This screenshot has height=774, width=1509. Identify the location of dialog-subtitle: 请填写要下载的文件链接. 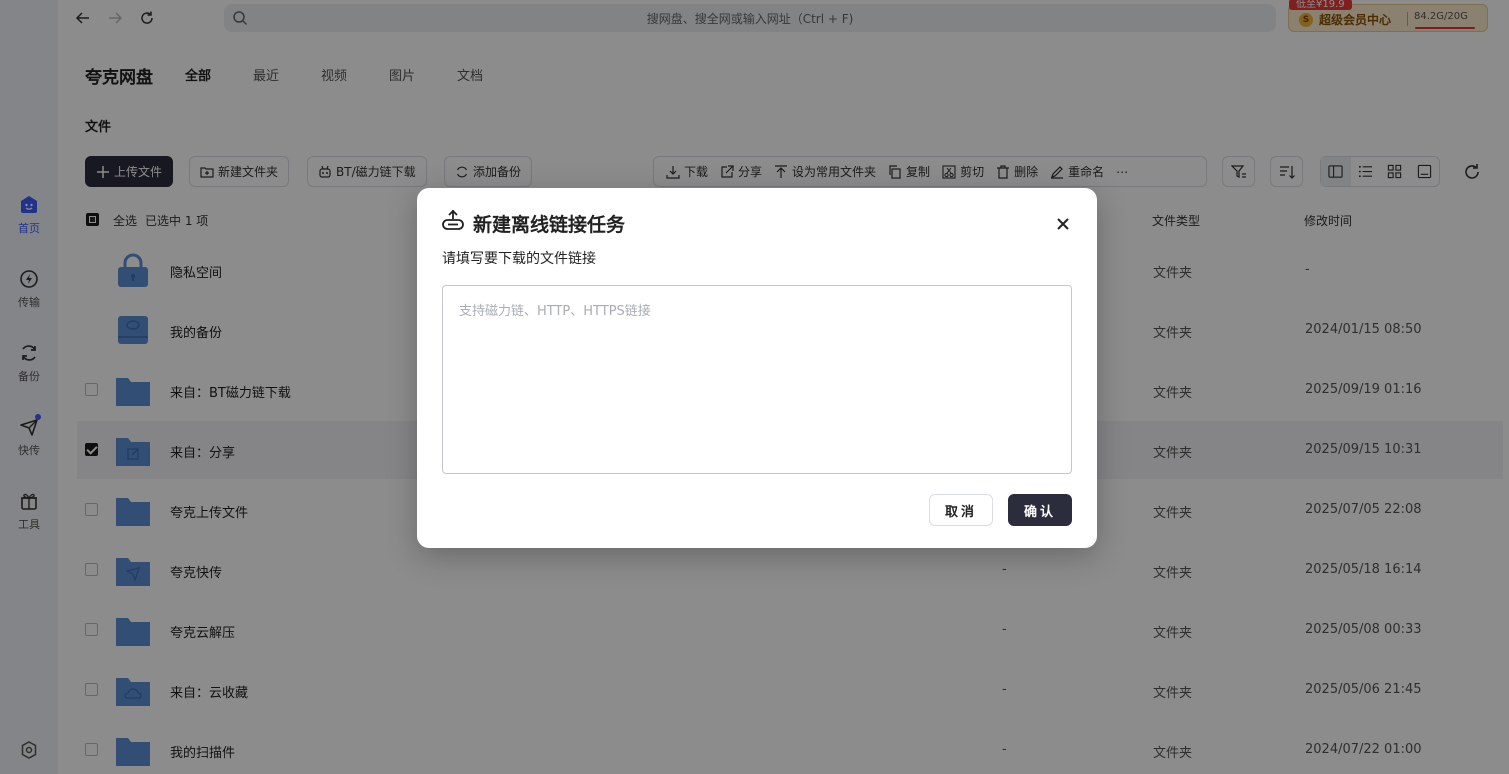
(519, 259).